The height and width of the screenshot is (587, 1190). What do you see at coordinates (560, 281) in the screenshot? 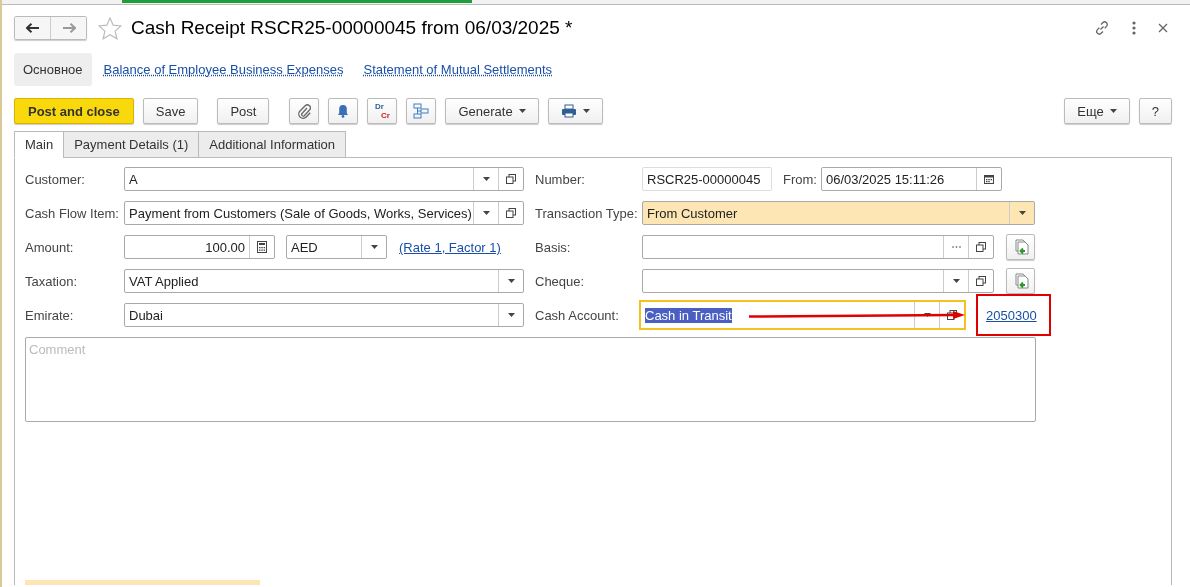
I see `field-label: Cheque:` at bounding box center [560, 281].